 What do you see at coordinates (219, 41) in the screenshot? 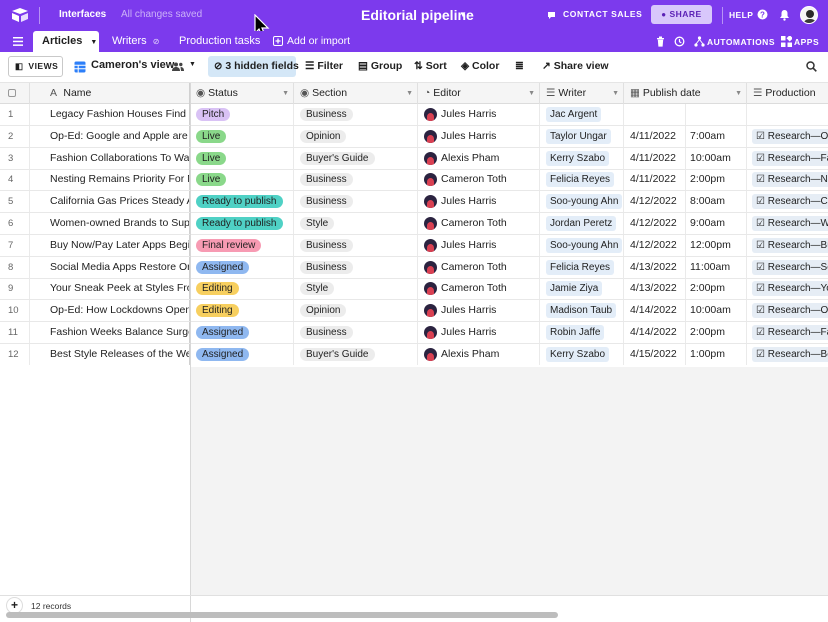
I see `tab-production-tasks: Production tasks` at bounding box center [219, 41].